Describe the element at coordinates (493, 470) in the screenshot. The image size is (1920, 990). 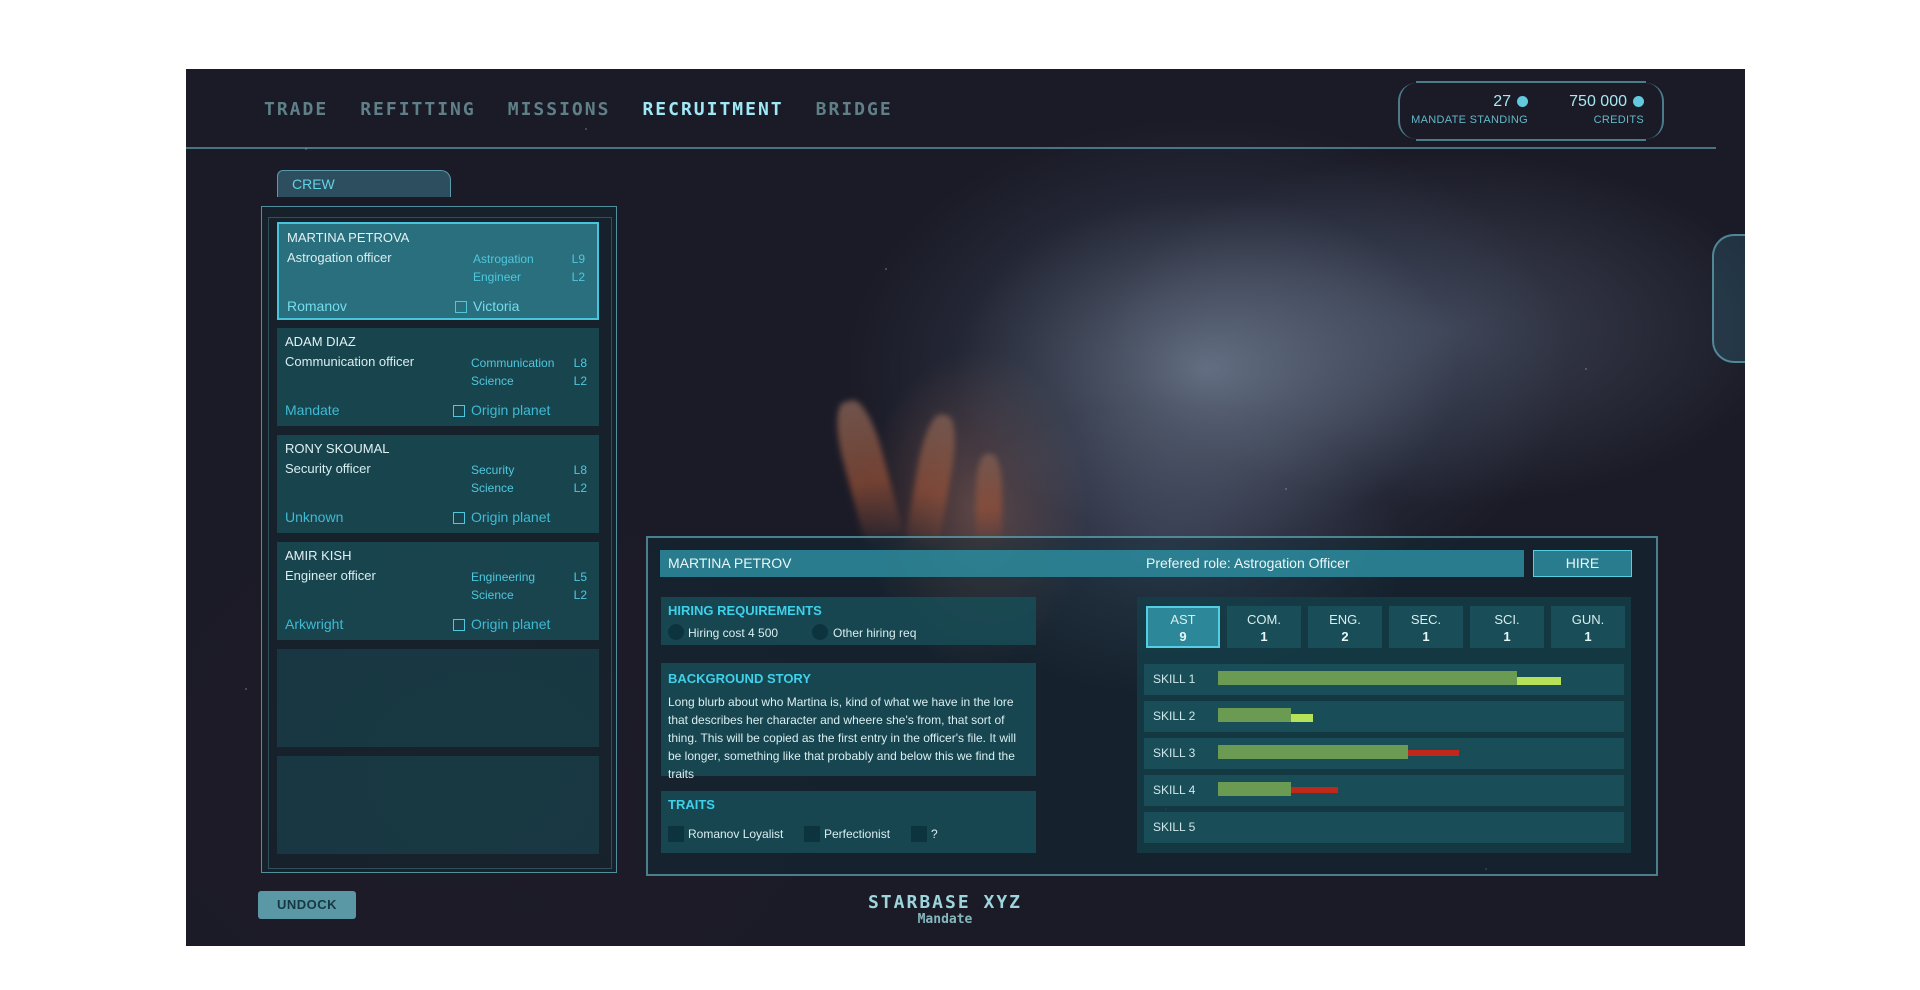
I see `crew-skill: Security` at that location.